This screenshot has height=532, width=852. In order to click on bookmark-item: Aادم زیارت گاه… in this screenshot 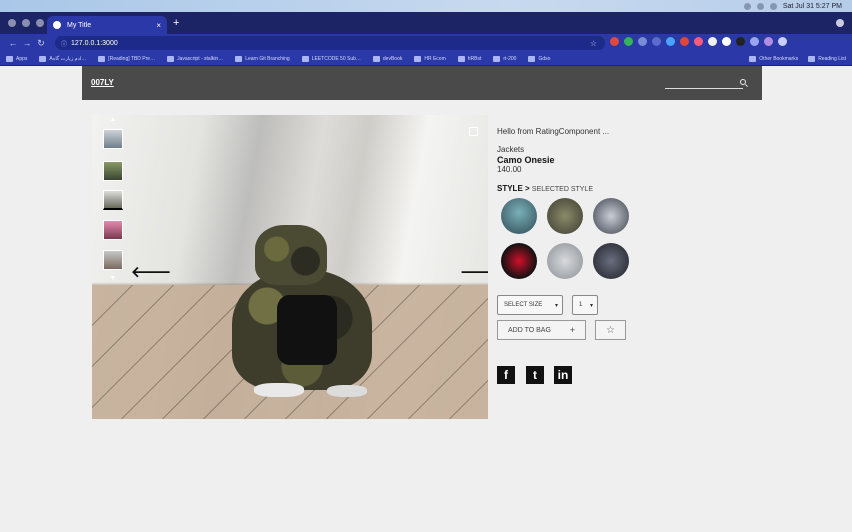, I will do `click(62, 58)`.